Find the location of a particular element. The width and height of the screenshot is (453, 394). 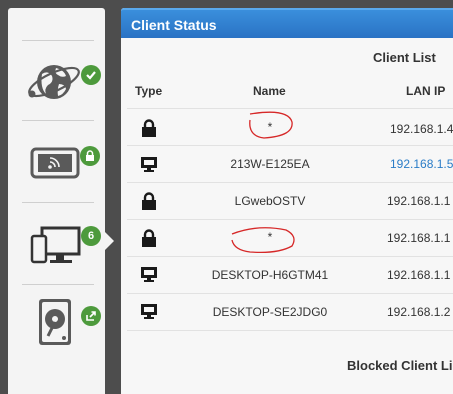

client-name: DESKTOP-H6GTM41 is located at coordinates (270, 275).